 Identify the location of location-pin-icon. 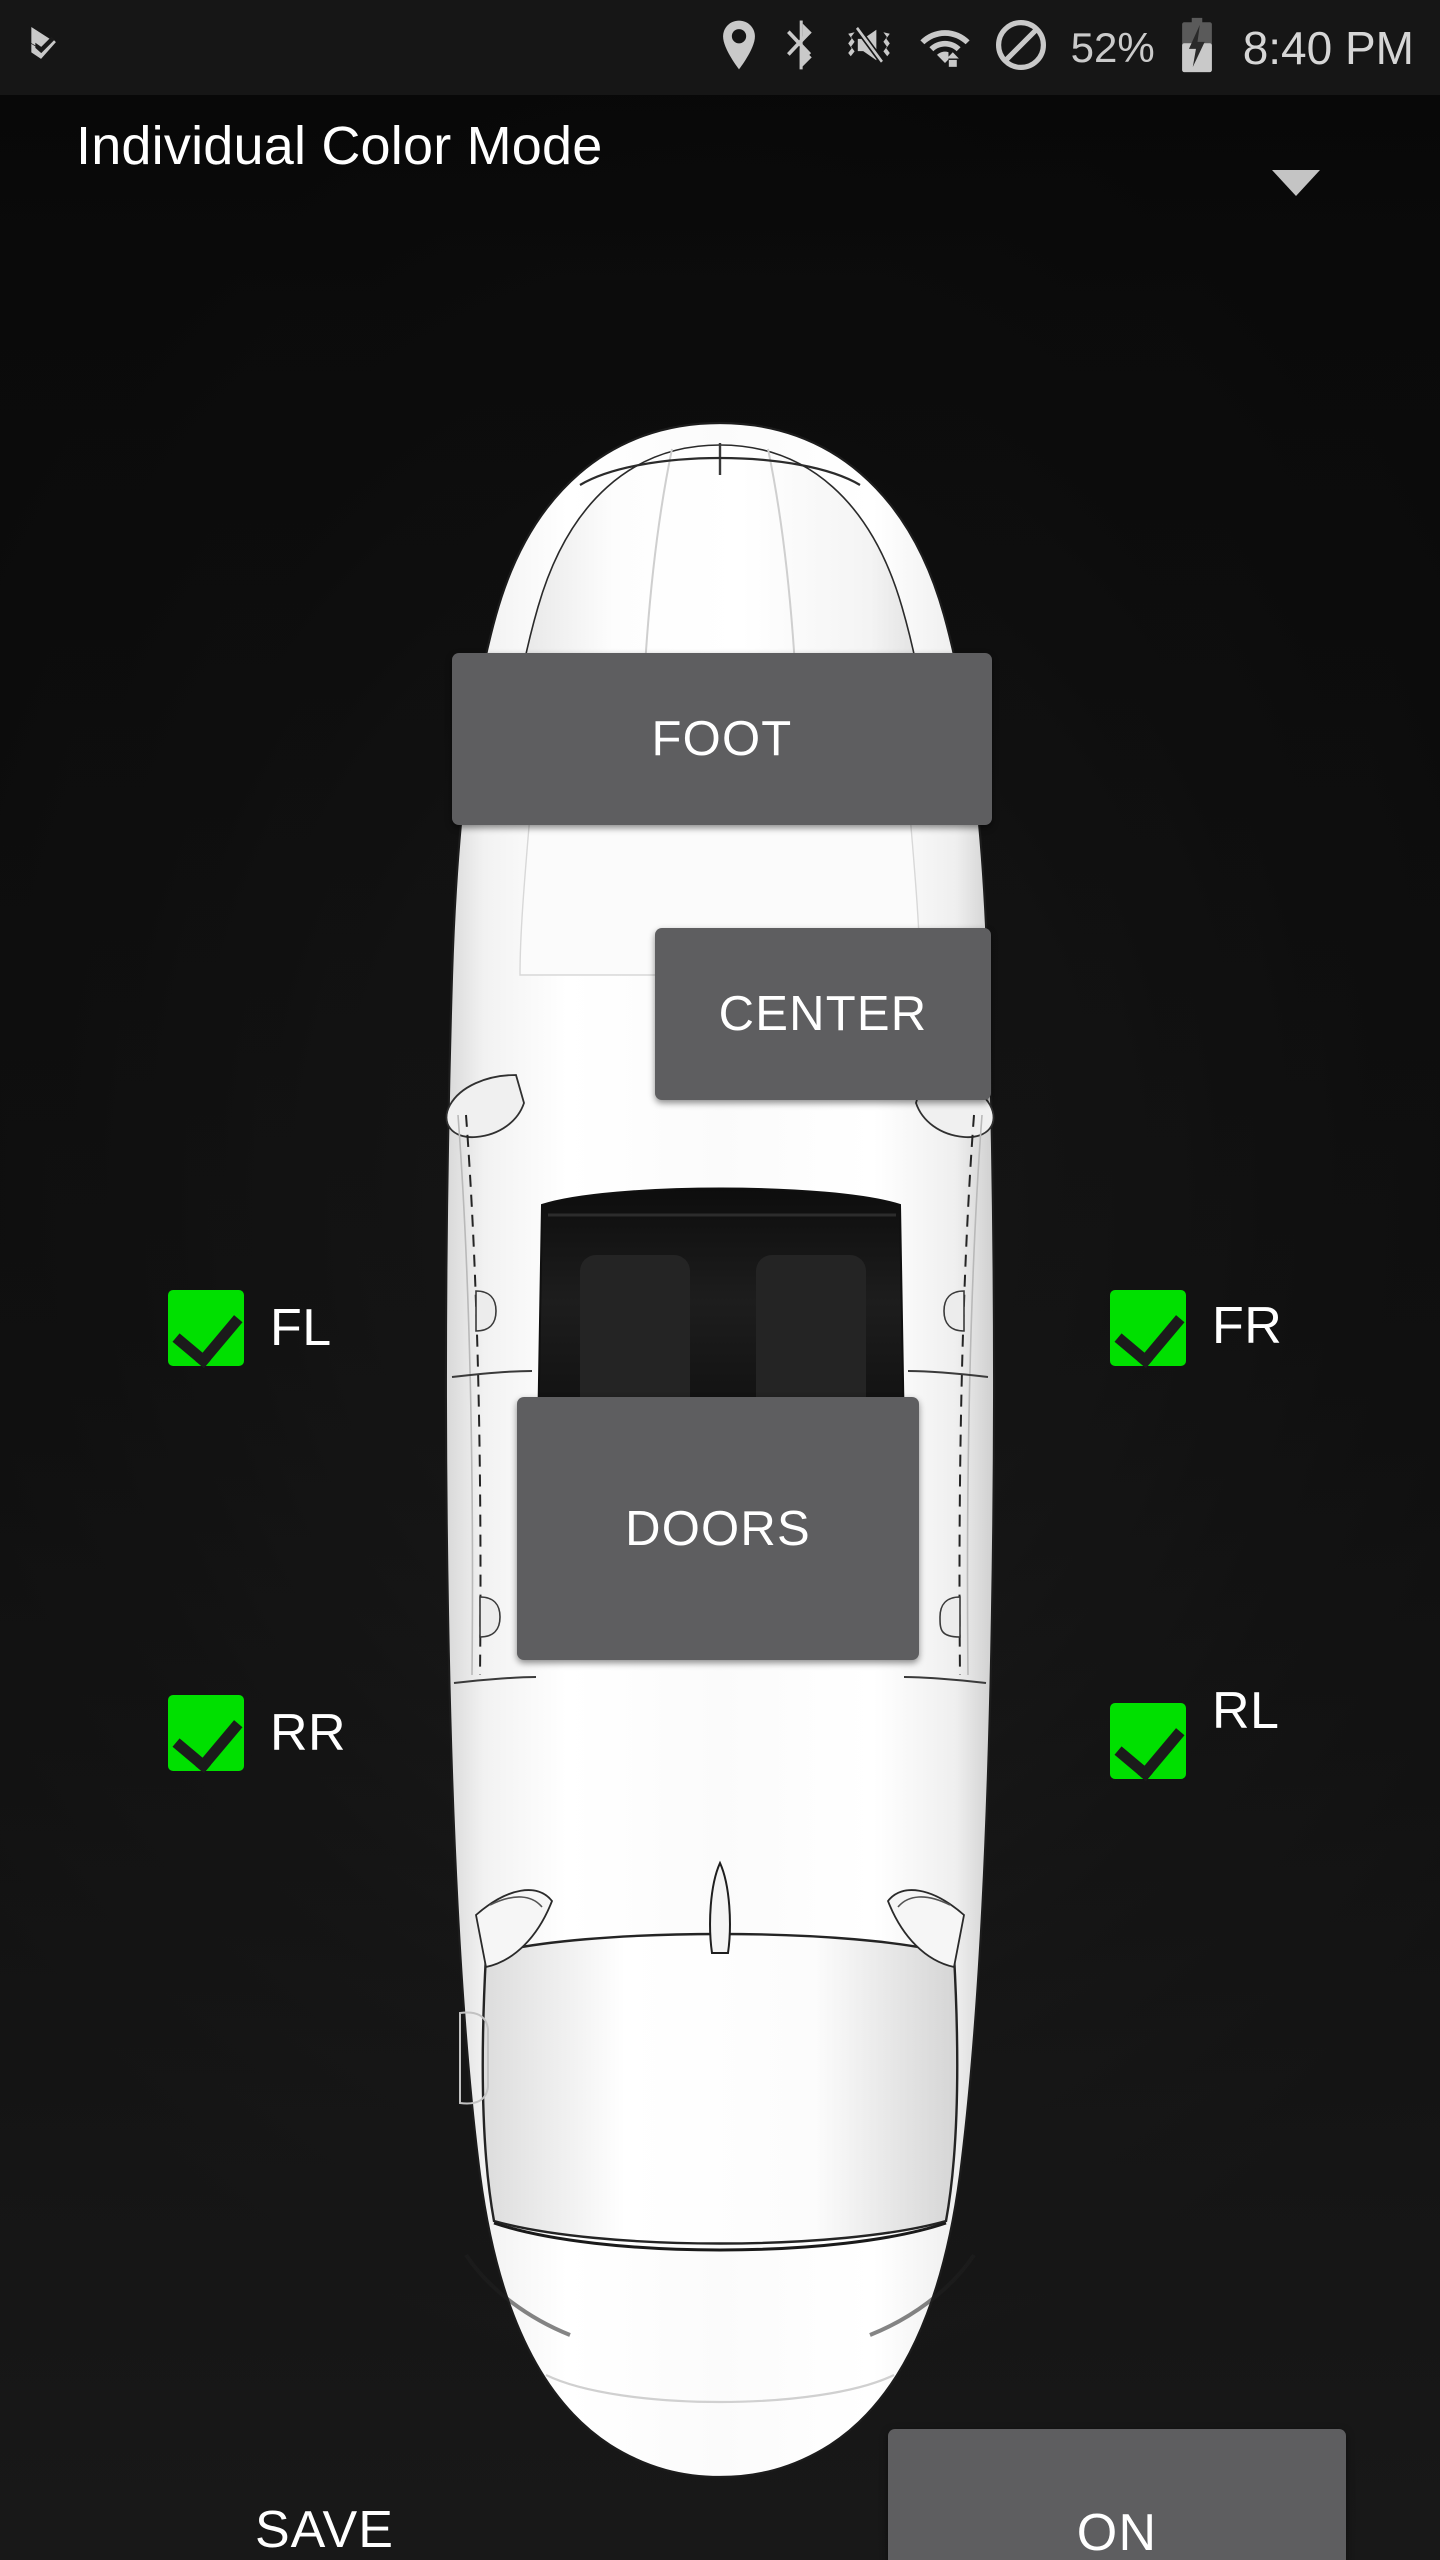
(739, 47).